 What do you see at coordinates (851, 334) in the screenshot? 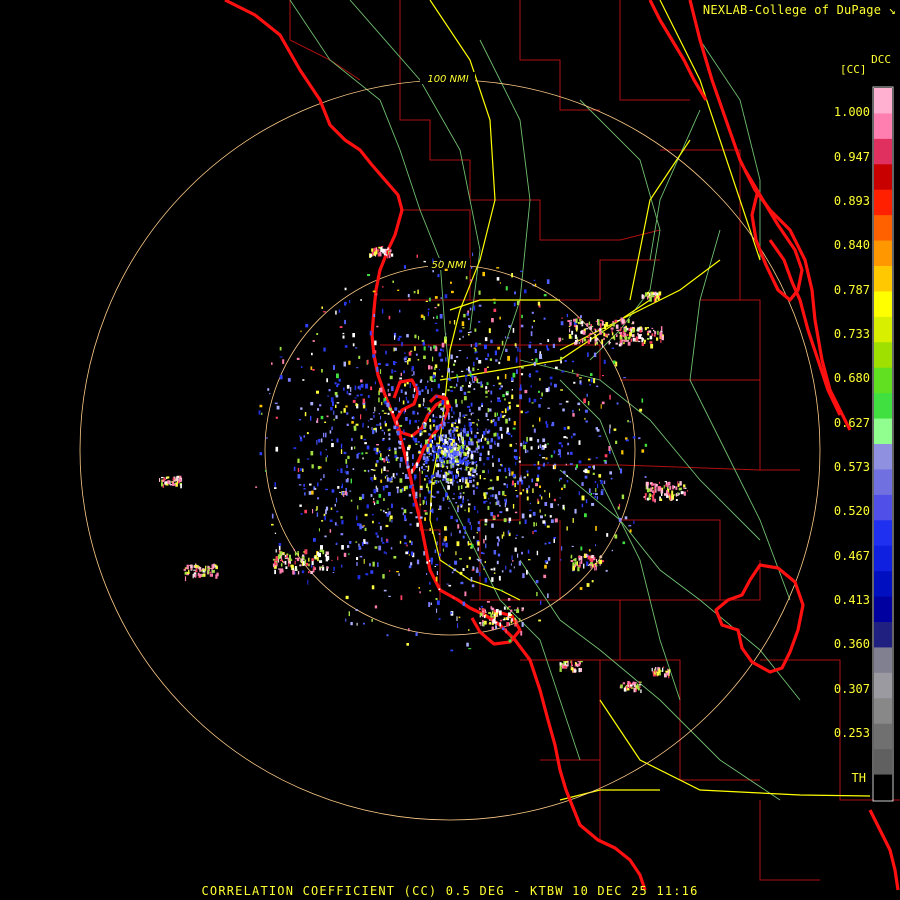
I see `scale-label: 0.733` at bounding box center [851, 334].